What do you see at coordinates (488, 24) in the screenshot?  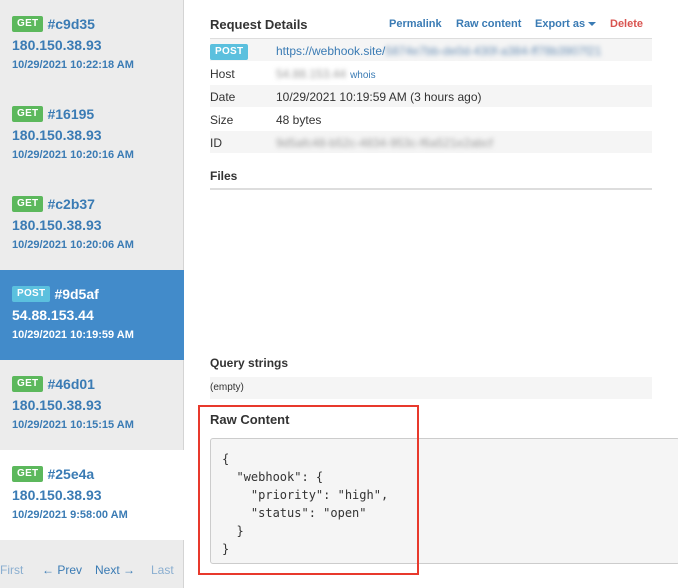 I see `raw-content-link: Raw content` at bounding box center [488, 24].